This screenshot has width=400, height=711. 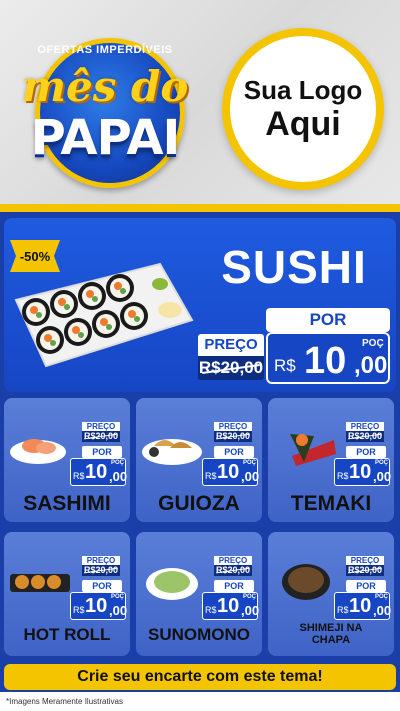 What do you see at coordinates (328, 320) in the screenshot?
I see `hero-por-label: POR` at bounding box center [328, 320].